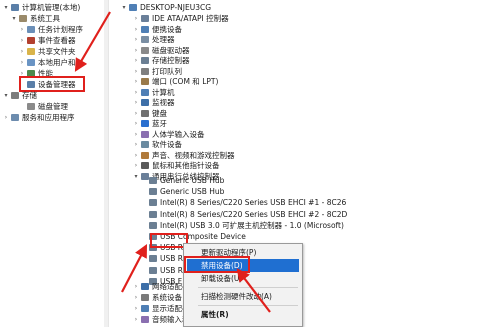 The image size is (500, 327). Describe the element at coordinates (243, 278) in the screenshot. I see `menu-uninstall-device: 卸载设备(U)` at that location.